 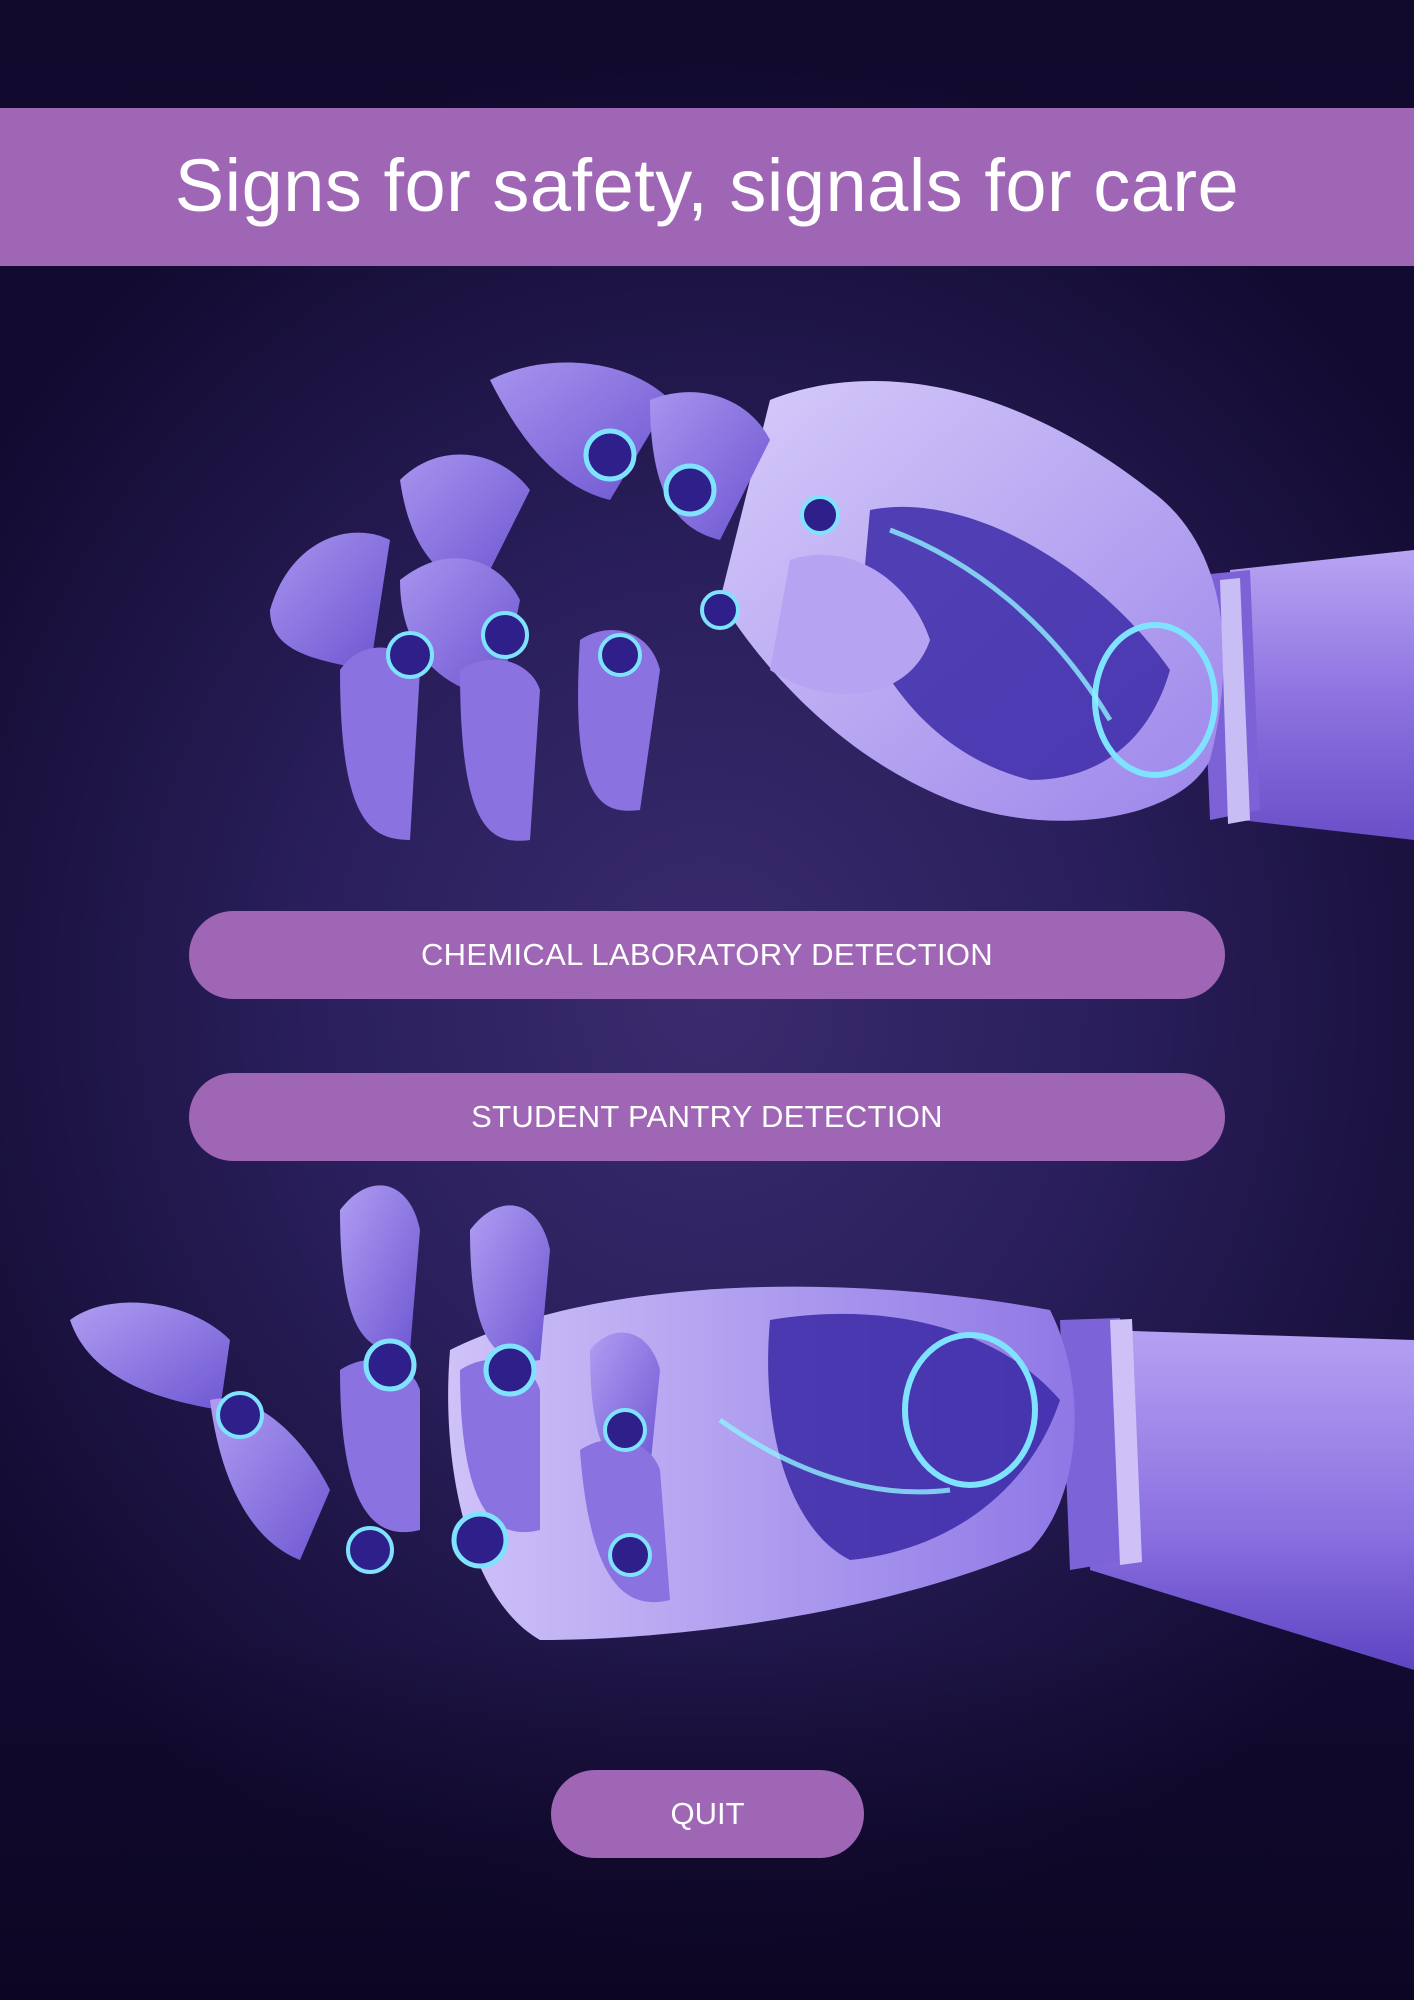 I want to click on quit-button: QUIT, so click(x=707, y=1814).